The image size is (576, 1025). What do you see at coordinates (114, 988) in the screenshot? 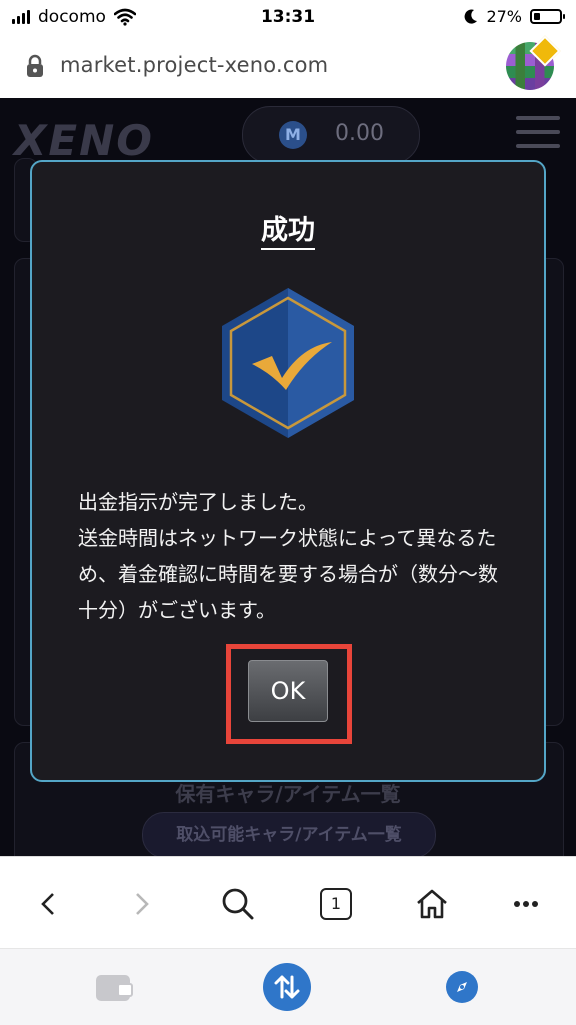
I see `wallet-icon` at bounding box center [114, 988].